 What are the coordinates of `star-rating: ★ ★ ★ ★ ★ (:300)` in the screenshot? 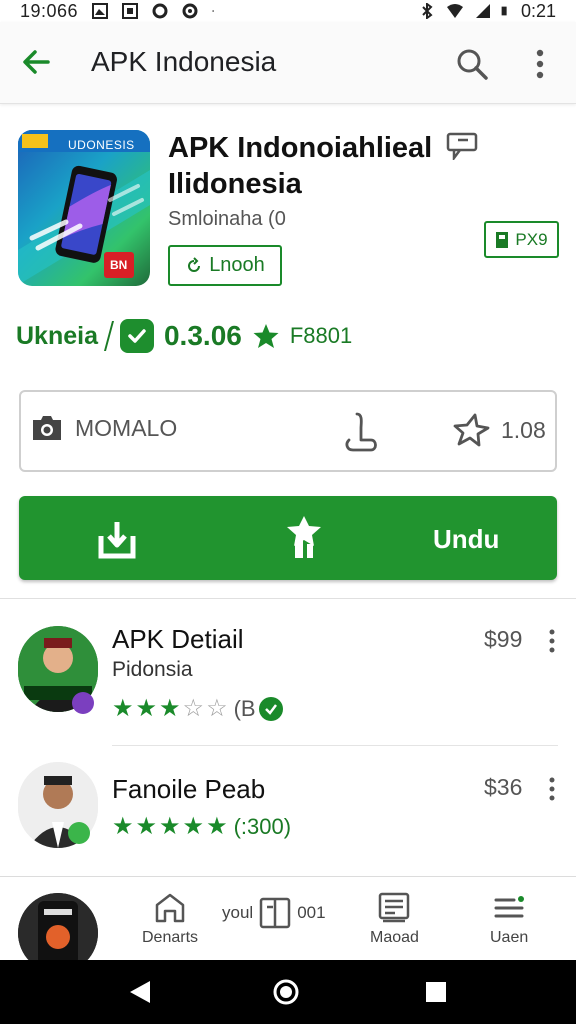 It's located at (201, 826).